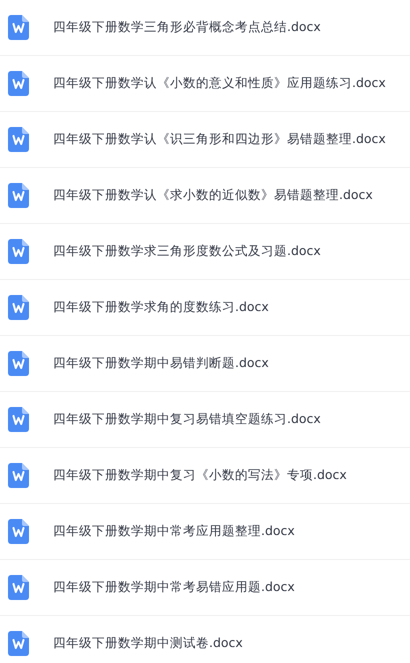 The height and width of the screenshot is (663, 410). I want to click on file-name: 四年级下册数学期中复习易错填空题练习.docx, so click(187, 419).